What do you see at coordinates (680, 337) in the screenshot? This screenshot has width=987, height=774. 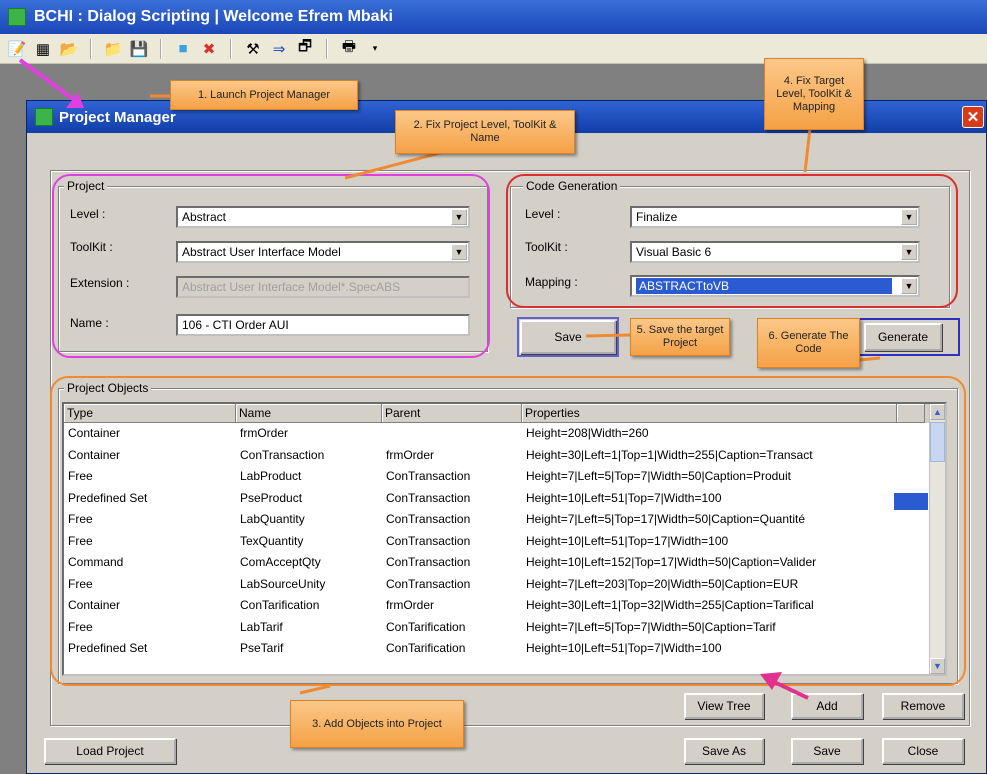 I see `callout-save-target: 5. Save the target Project` at bounding box center [680, 337].